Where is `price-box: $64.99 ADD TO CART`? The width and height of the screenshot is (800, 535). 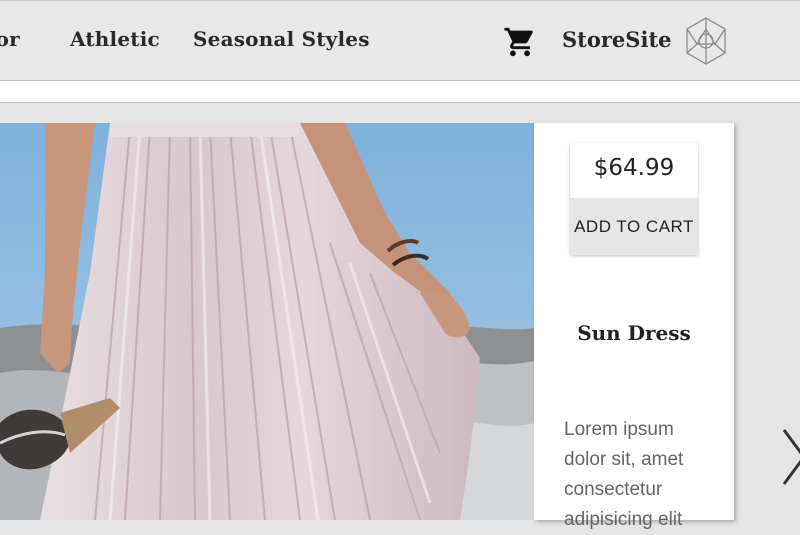
price-box: $64.99 ADD TO CART is located at coordinates (634, 199).